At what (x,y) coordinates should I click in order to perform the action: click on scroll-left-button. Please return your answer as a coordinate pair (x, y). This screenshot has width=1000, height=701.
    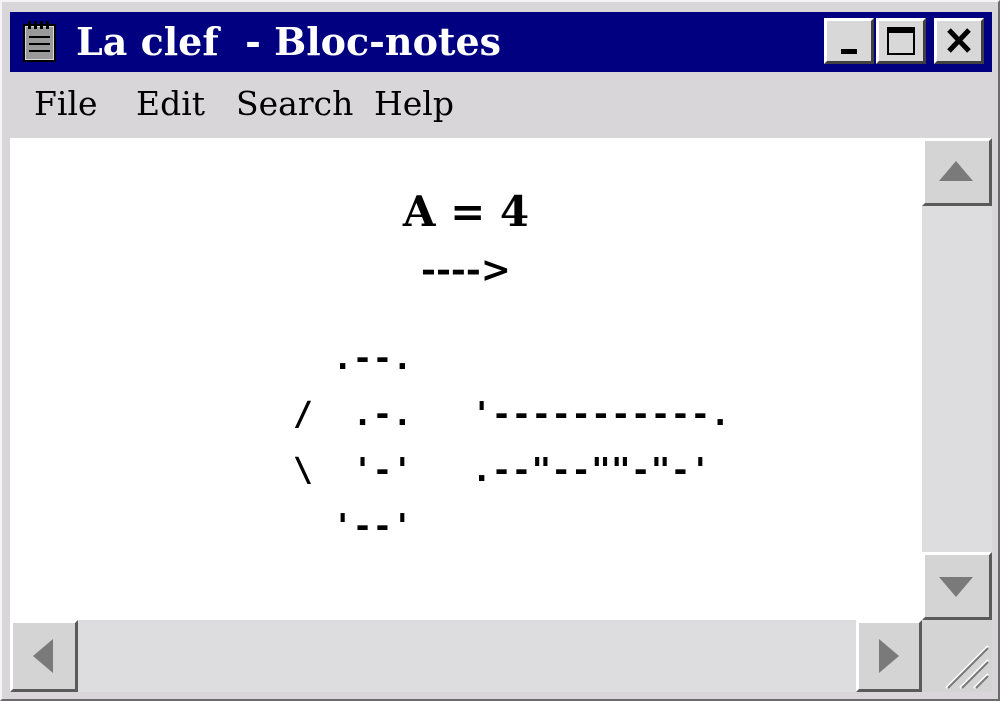
    Looking at the image, I should click on (44, 656).